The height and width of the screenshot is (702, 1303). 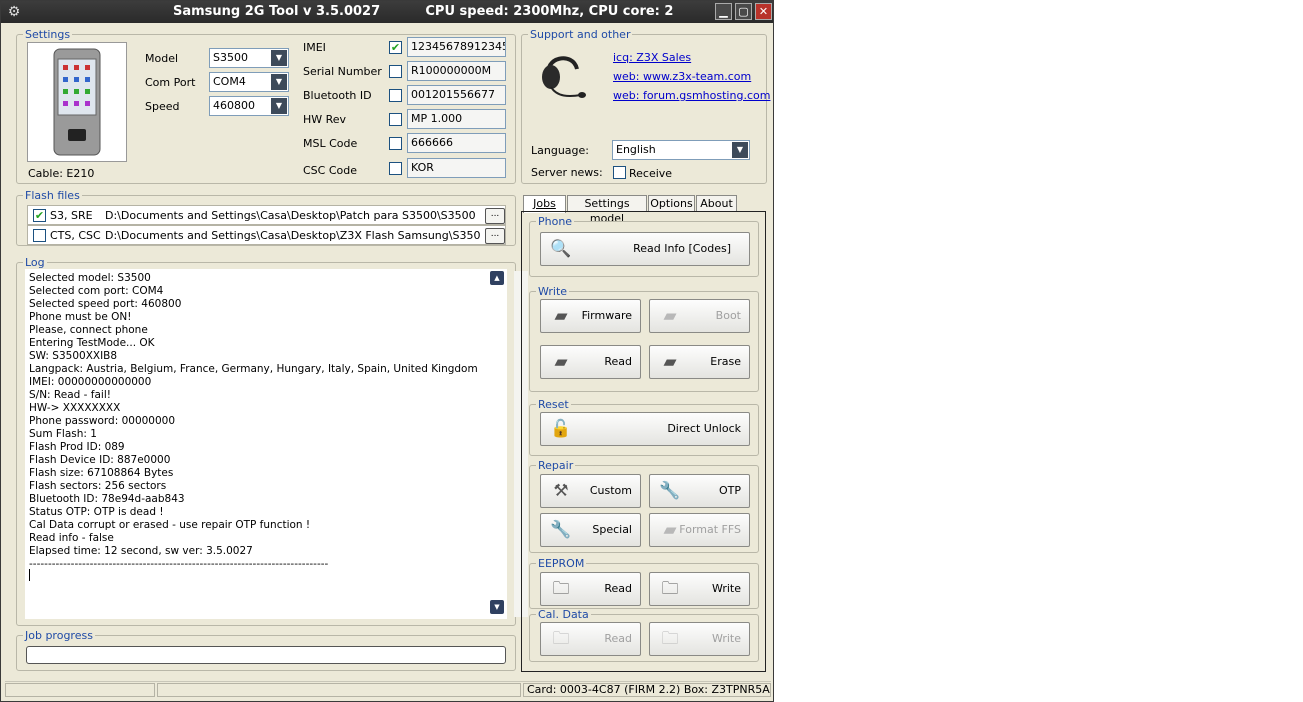 I want to click on cal-read-button: 🗀 Read, so click(x=590, y=639).